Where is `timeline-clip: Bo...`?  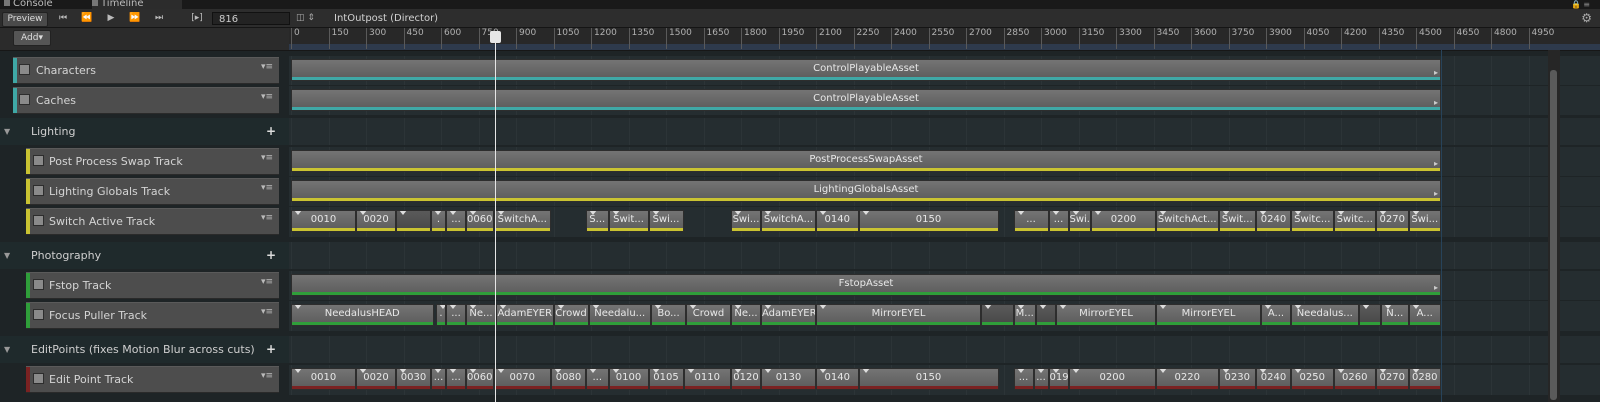 timeline-clip: Bo... is located at coordinates (668, 315).